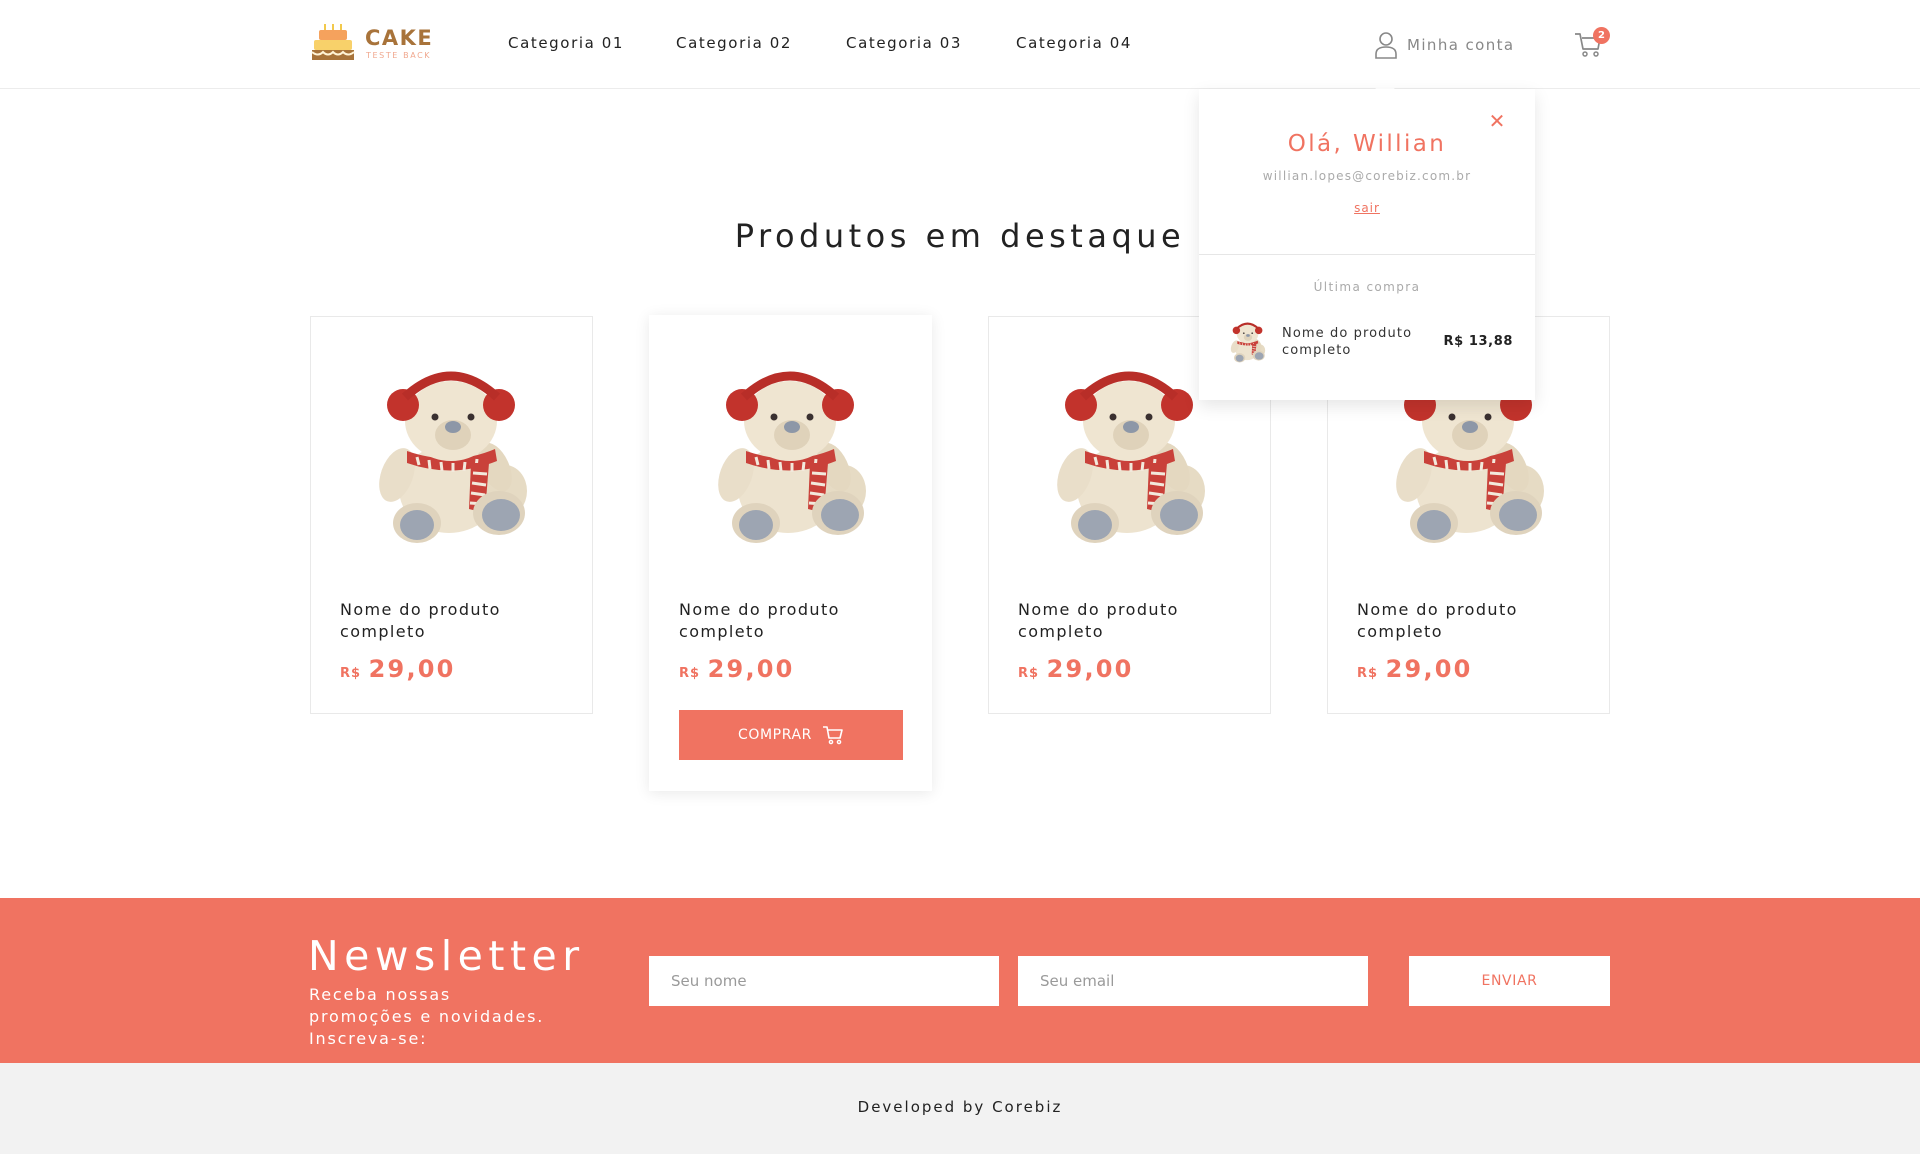 The image size is (1920, 1154). I want to click on newsletter-name-input, so click(824, 981).